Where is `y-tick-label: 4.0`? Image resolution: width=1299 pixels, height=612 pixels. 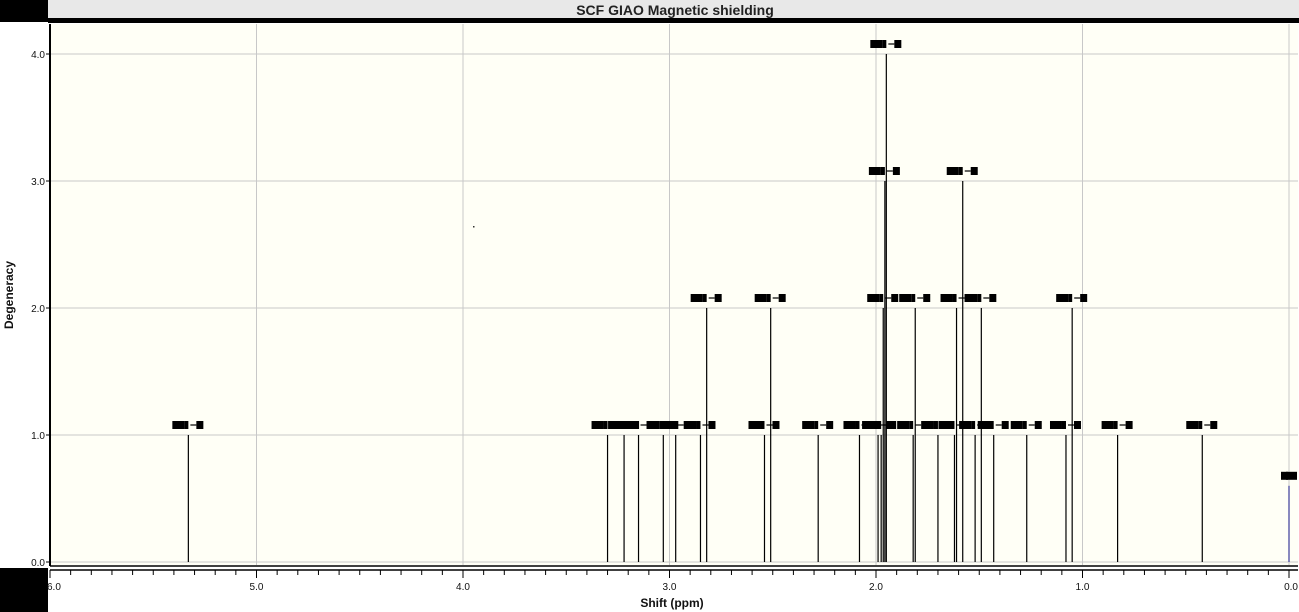 y-tick-label: 4.0 is located at coordinates (38, 55).